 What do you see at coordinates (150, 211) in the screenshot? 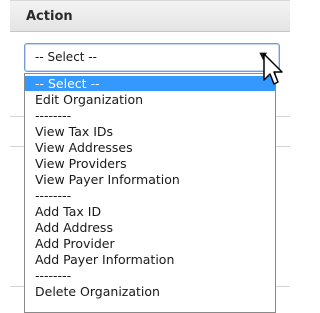
I see `dropdown-option-add-tax-id: Add Tax ID` at bounding box center [150, 211].